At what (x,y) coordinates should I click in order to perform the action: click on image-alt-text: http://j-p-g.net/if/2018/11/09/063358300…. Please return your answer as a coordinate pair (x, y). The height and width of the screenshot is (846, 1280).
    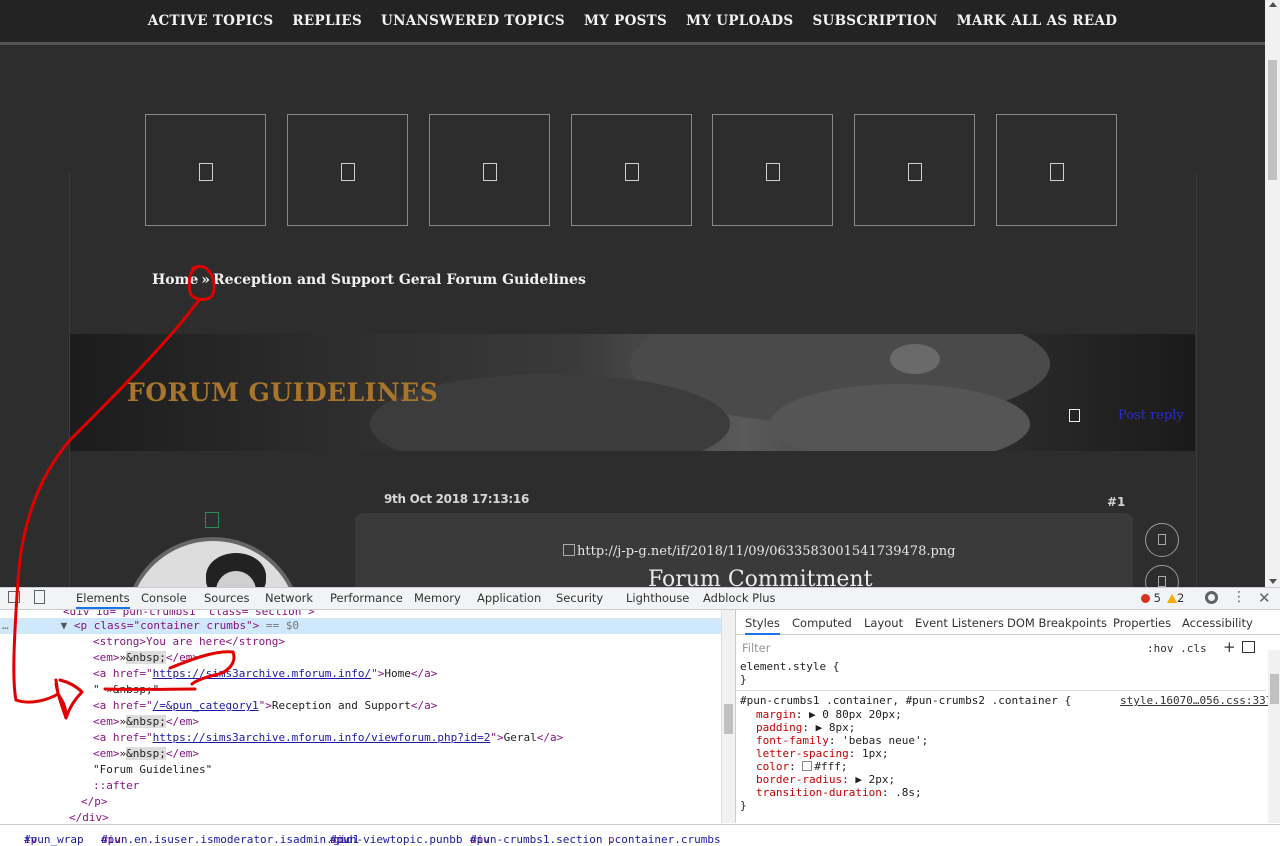
    Looking at the image, I should click on (766, 551).